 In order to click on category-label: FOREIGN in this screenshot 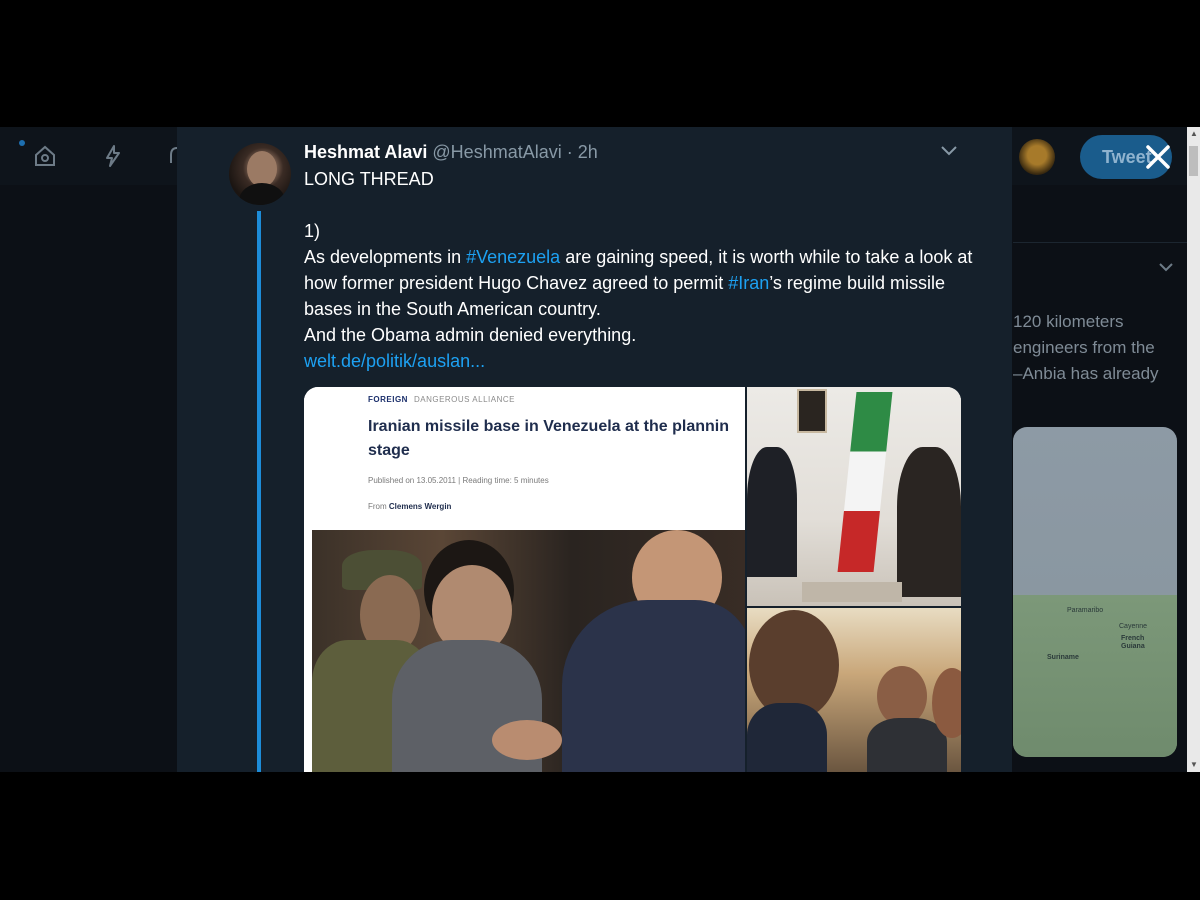, I will do `click(388, 399)`.